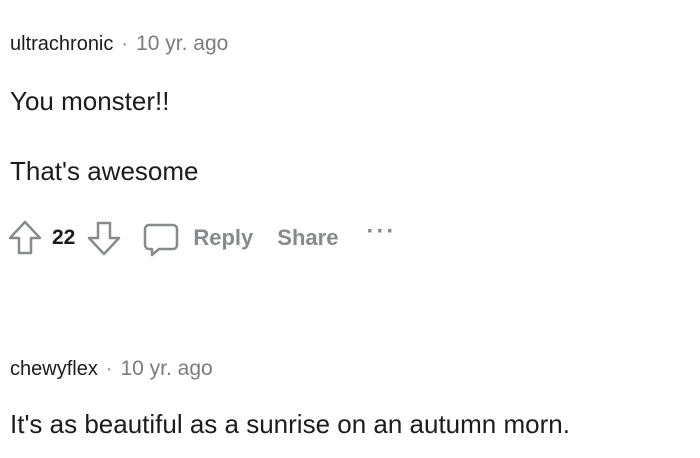 The image size is (700, 458). What do you see at coordinates (307, 238) in the screenshot?
I see `share-button: Share` at bounding box center [307, 238].